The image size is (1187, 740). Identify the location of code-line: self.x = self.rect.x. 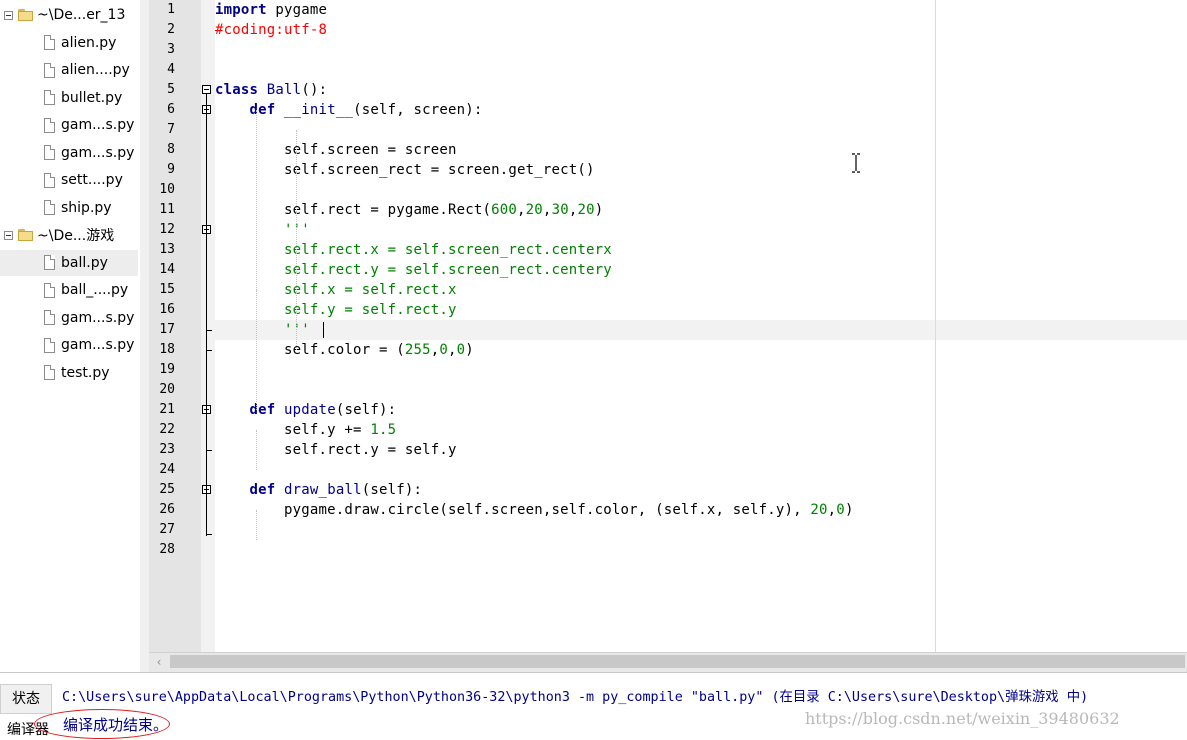
(336, 290).